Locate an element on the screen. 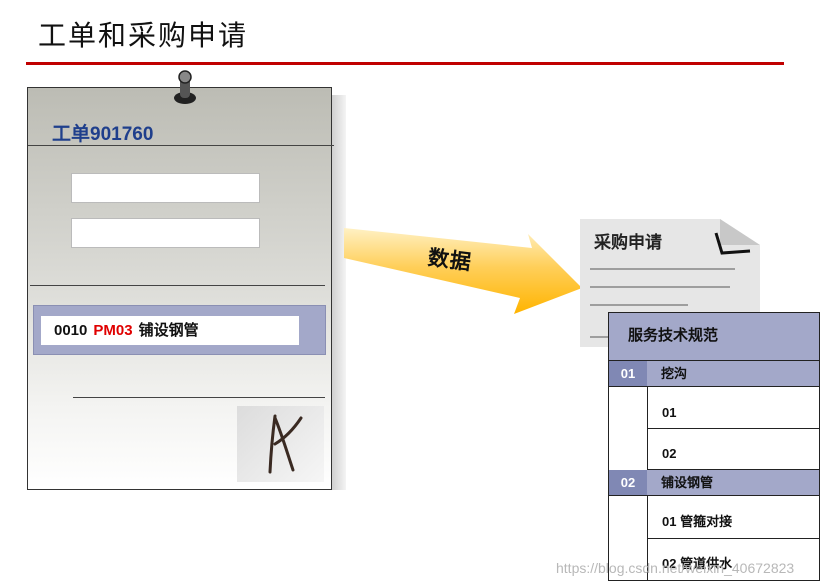 Image resolution: width=836 pixels, height=586 pixels. work-order-section-line is located at coordinates (177, 285).